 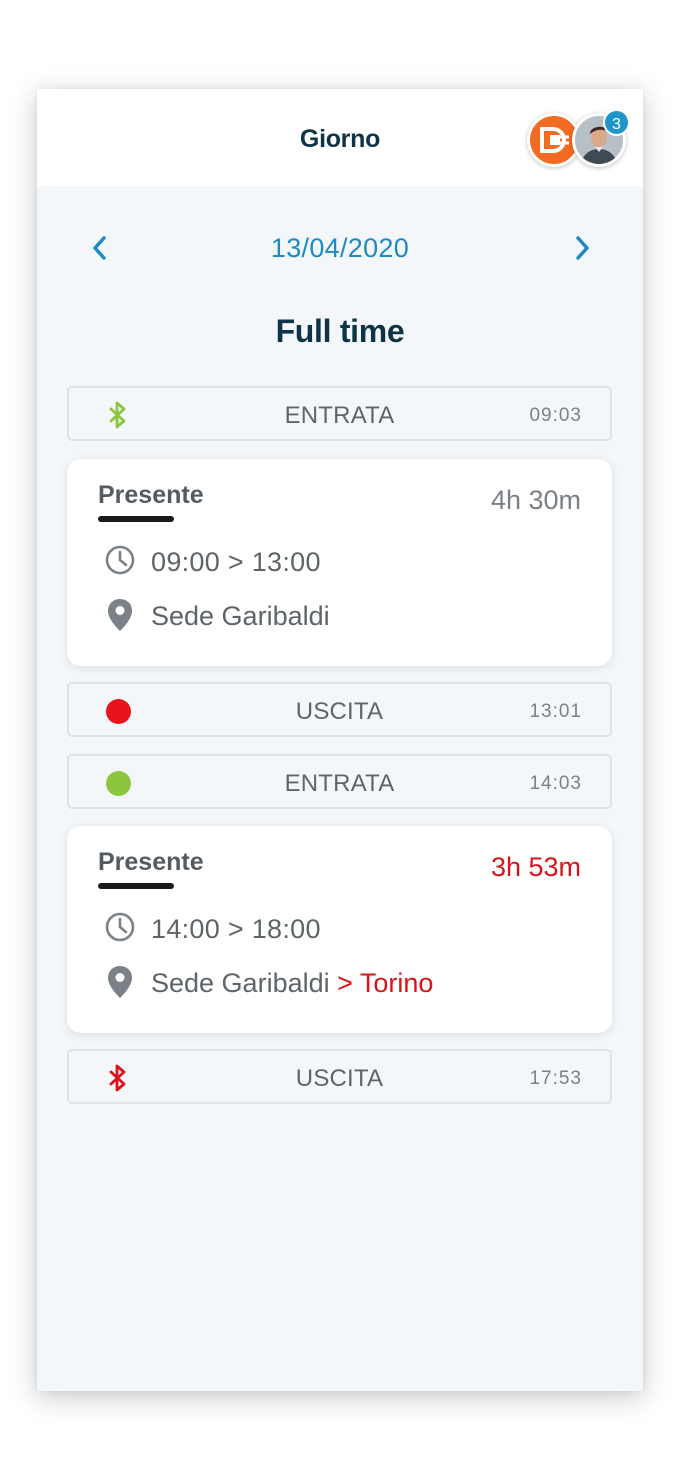 I want to click on shift-hours: 09:00 > 13:00, so click(x=236, y=562).